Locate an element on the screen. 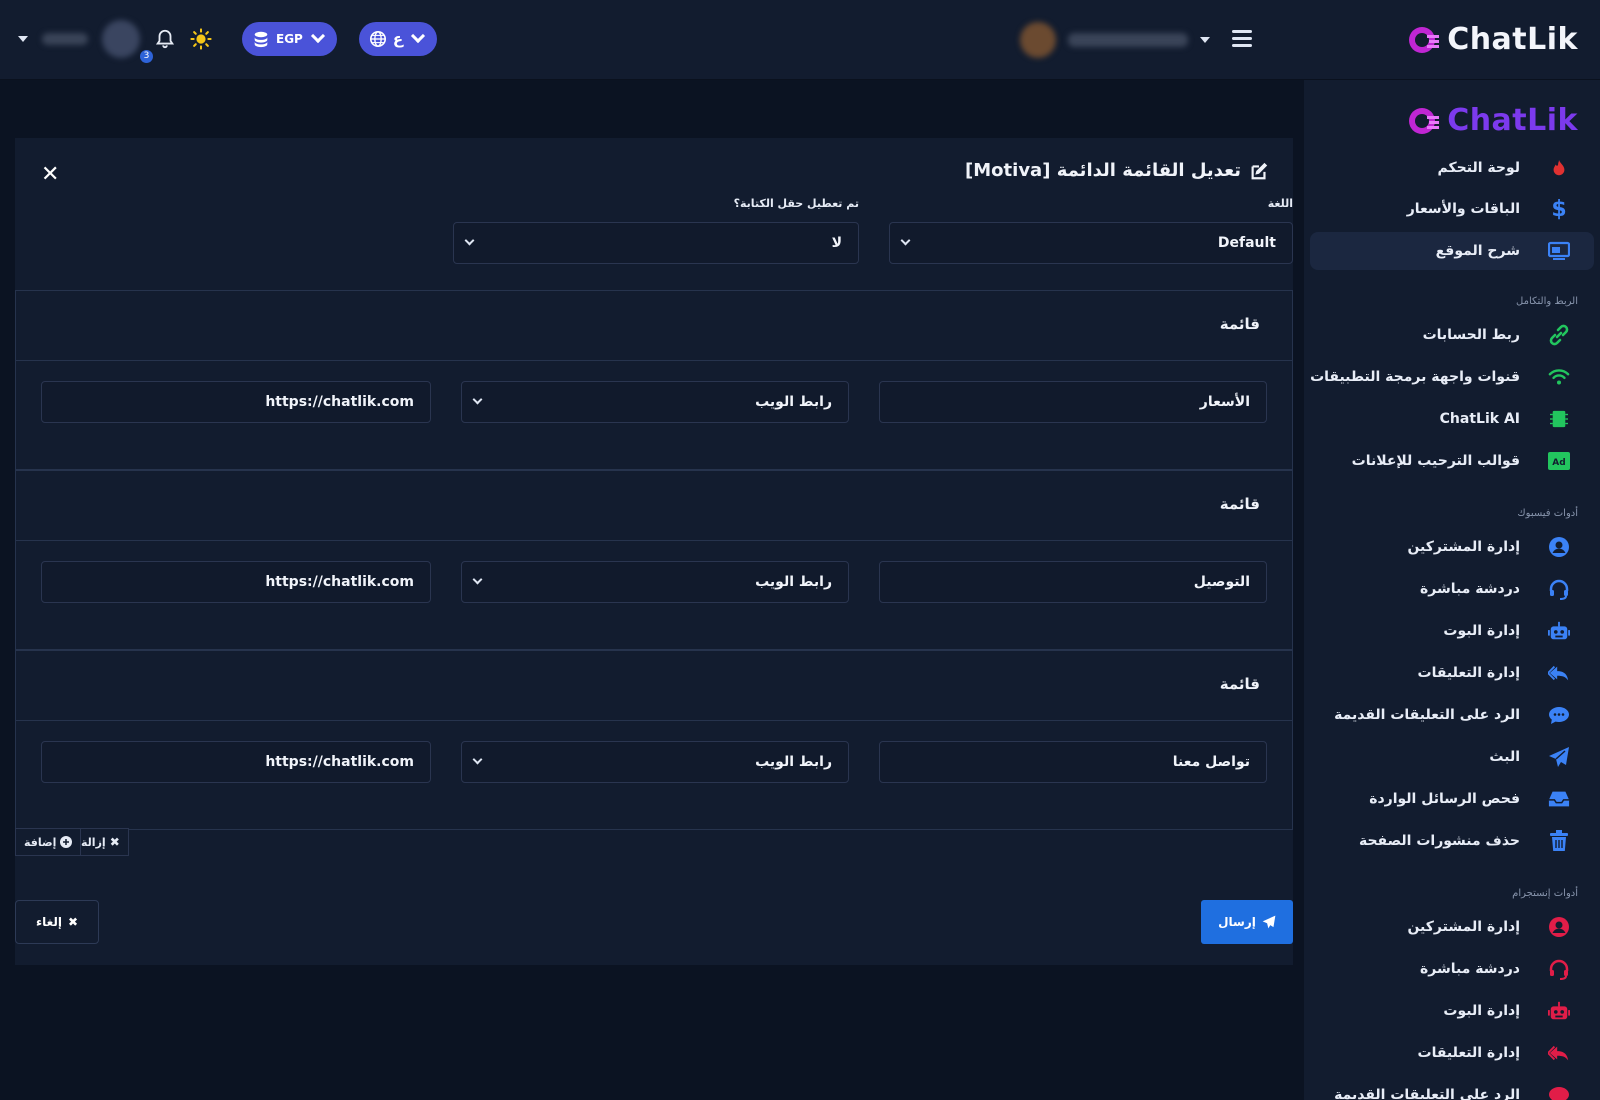 This screenshot has width=1600, height=1100. account-name-blurred is located at coordinates (65, 39).